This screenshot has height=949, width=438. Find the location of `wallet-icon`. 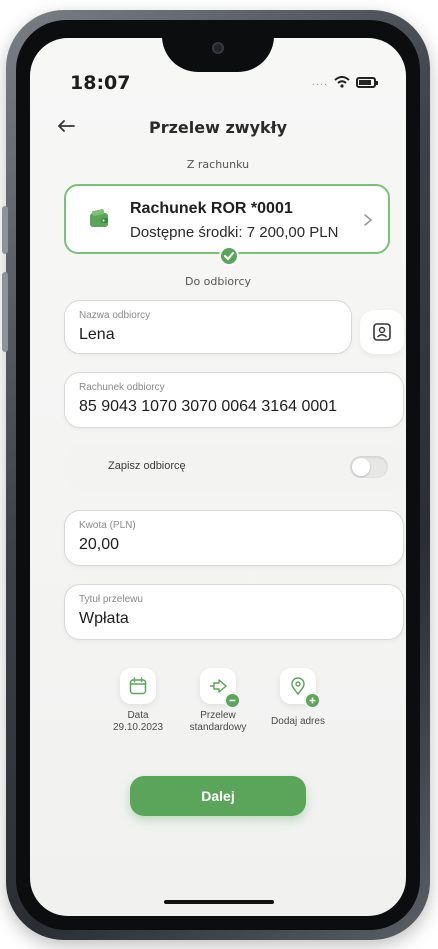

wallet-icon is located at coordinates (99, 218).